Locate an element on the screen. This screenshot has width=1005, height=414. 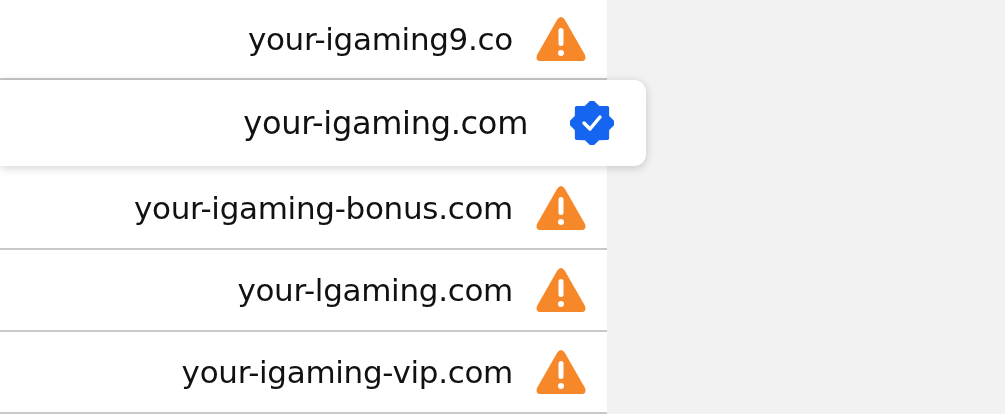
domain-name: your-igaming9.co is located at coordinates (380, 39).